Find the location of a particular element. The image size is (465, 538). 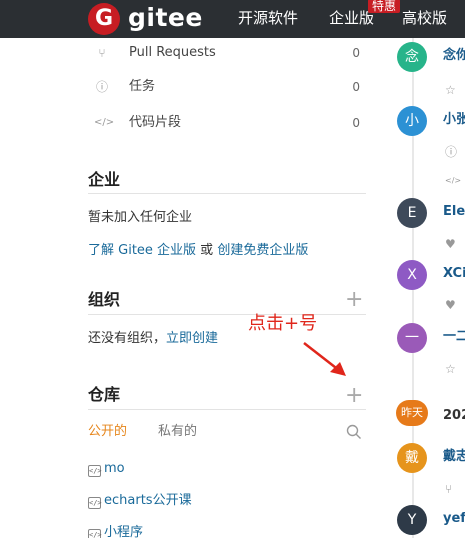

repo-item: </> 小程序 is located at coordinates (115, 531).